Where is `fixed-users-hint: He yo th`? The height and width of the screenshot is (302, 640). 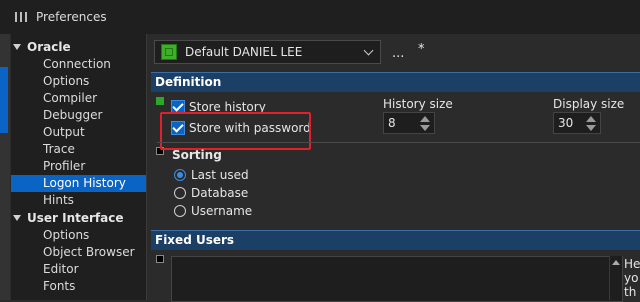
fixed-users-hint: He yo th is located at coordinates (632, 278).